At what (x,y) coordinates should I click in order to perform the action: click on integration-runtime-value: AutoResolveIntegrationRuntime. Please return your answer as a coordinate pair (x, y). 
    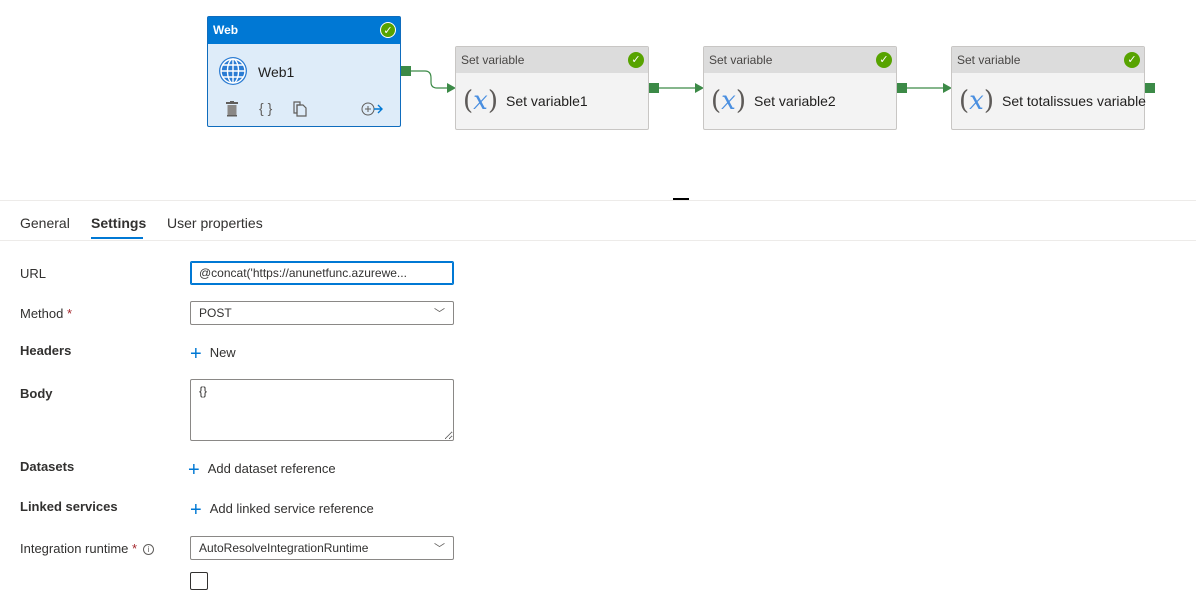
    Looking at the image, I should click on (284, 548).